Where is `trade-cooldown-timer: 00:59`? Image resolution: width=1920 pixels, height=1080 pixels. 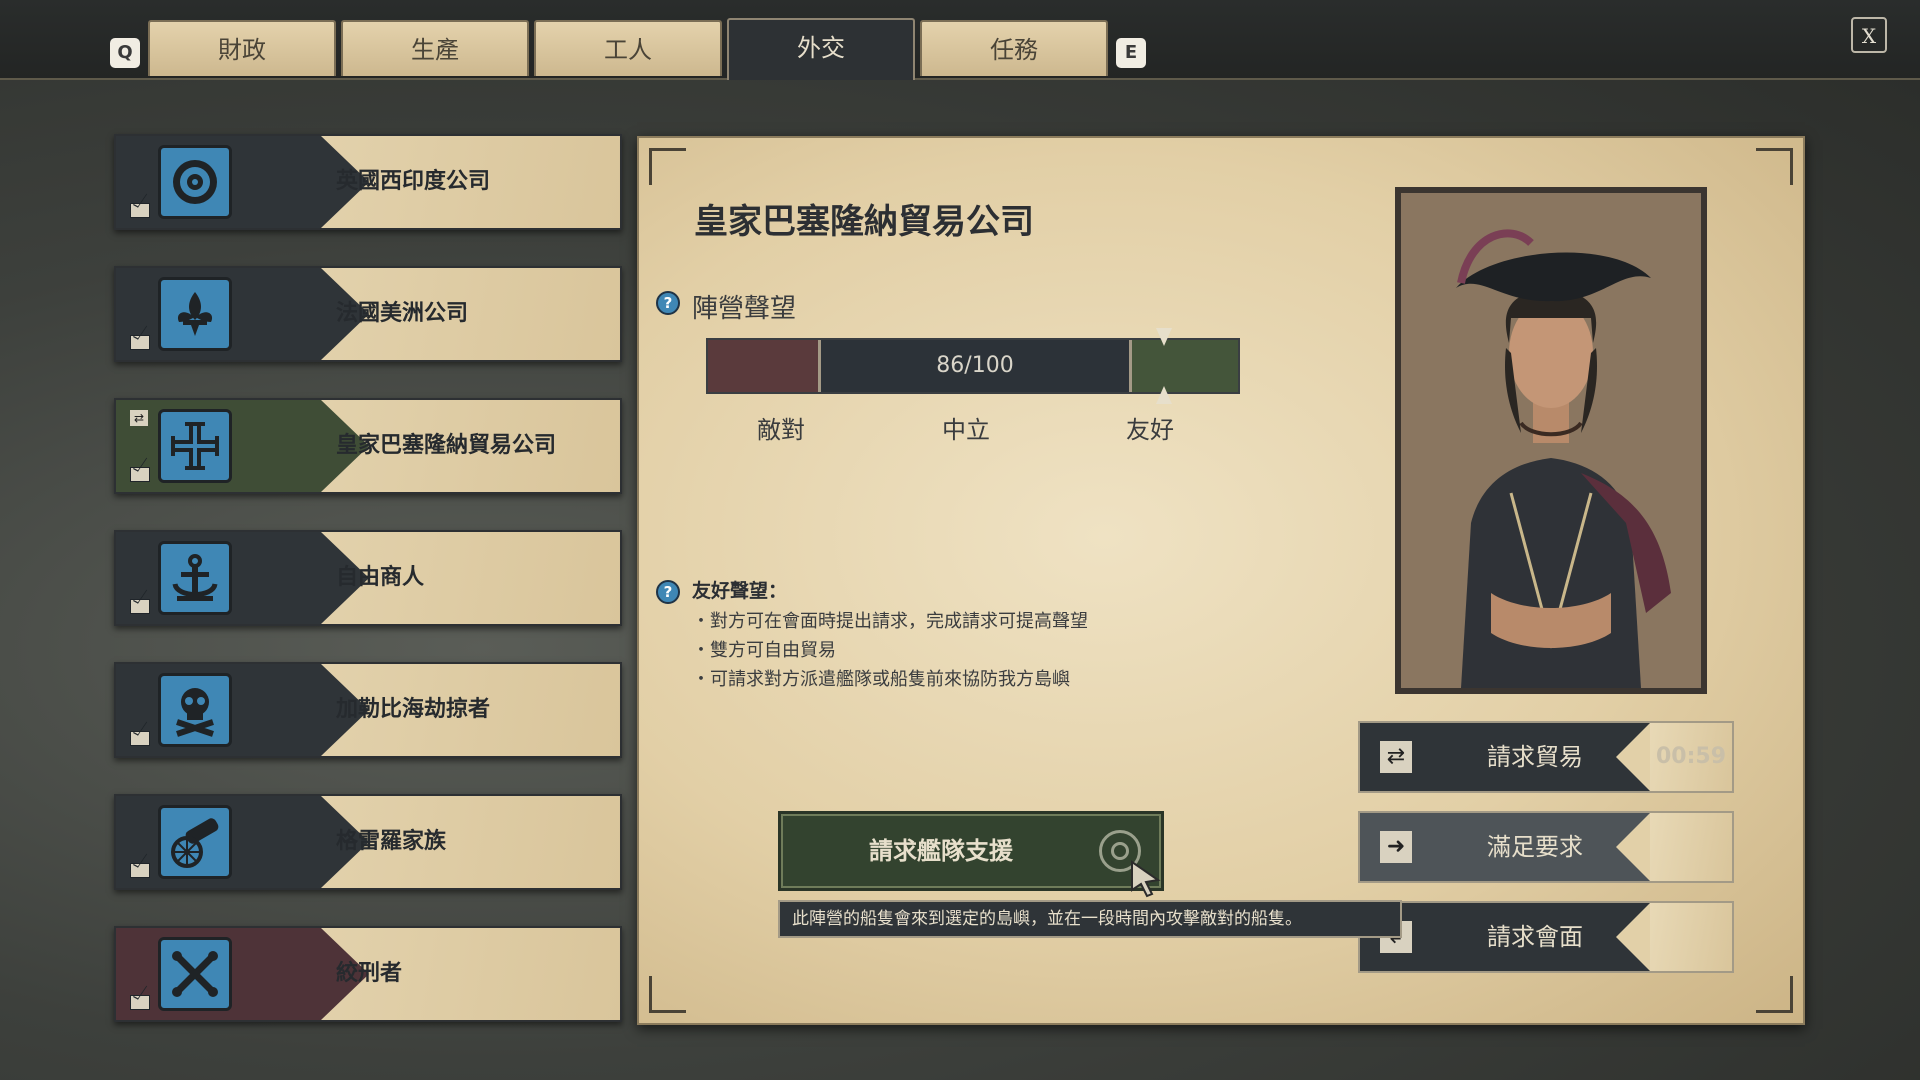
trade-cooldown-timer: 00:59 is located at coordinates (1690, 756).